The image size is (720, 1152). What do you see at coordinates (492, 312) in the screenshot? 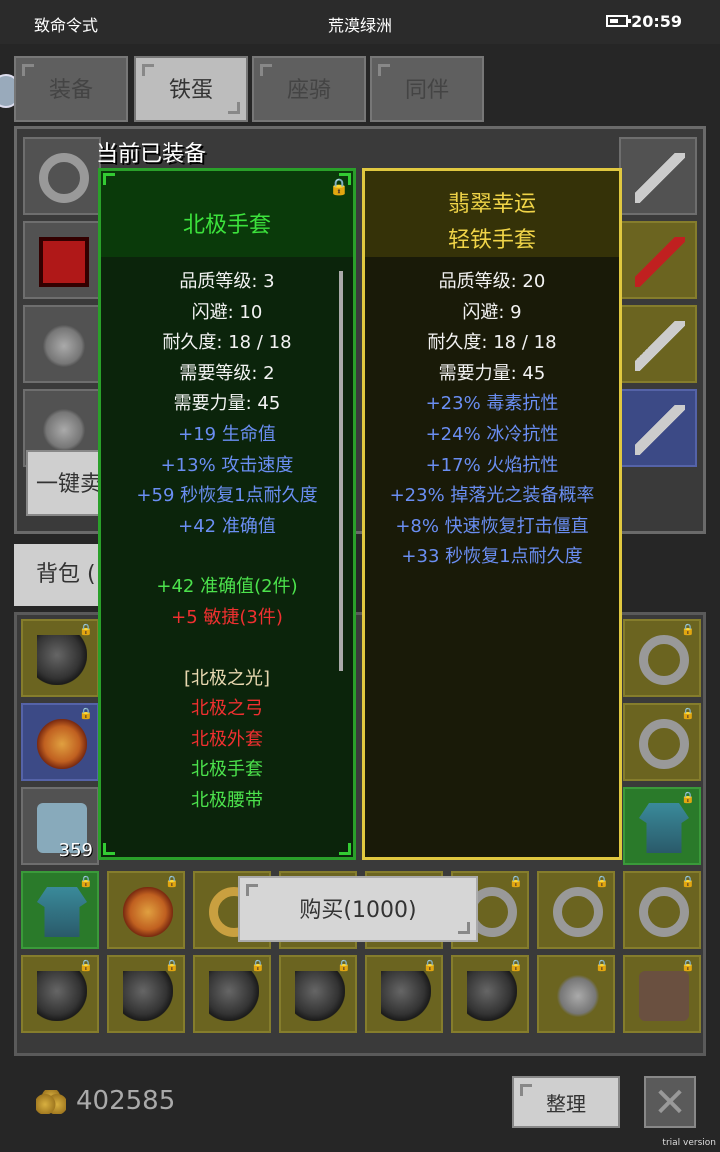
I see `stat-line: 闪避: 9` at bounding box center [492, 312].